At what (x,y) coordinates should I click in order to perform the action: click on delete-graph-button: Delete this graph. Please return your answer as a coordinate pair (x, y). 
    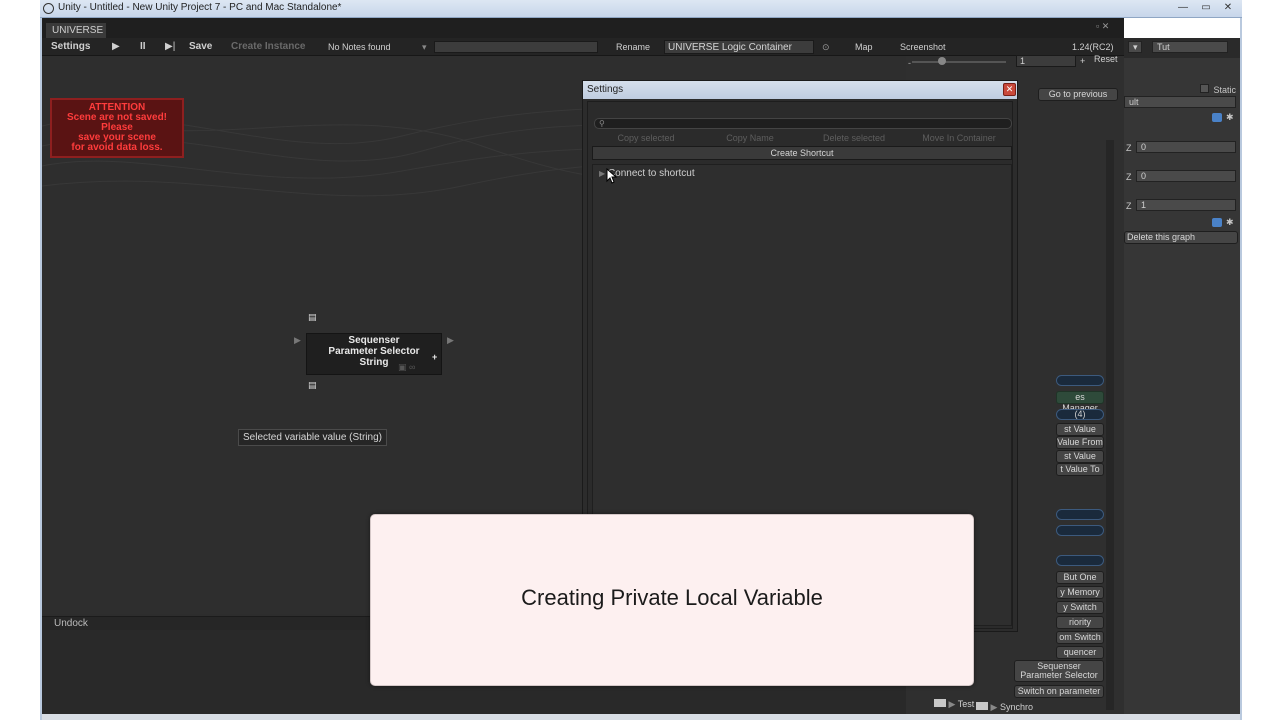
    Looking at the image, I should click on (1181, 237).